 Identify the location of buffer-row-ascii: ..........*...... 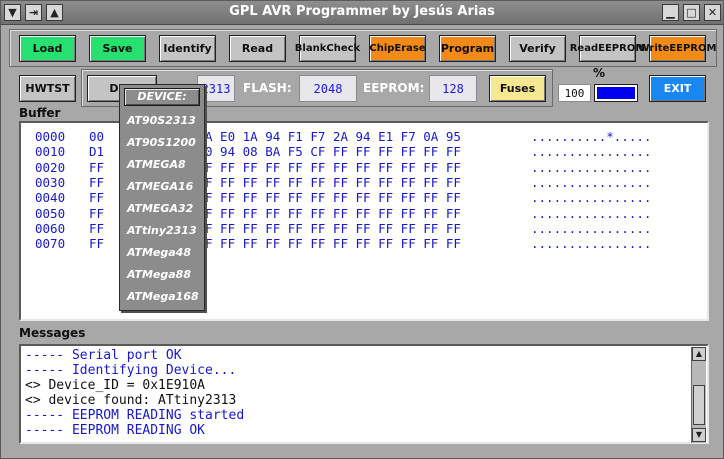
(591, 136).